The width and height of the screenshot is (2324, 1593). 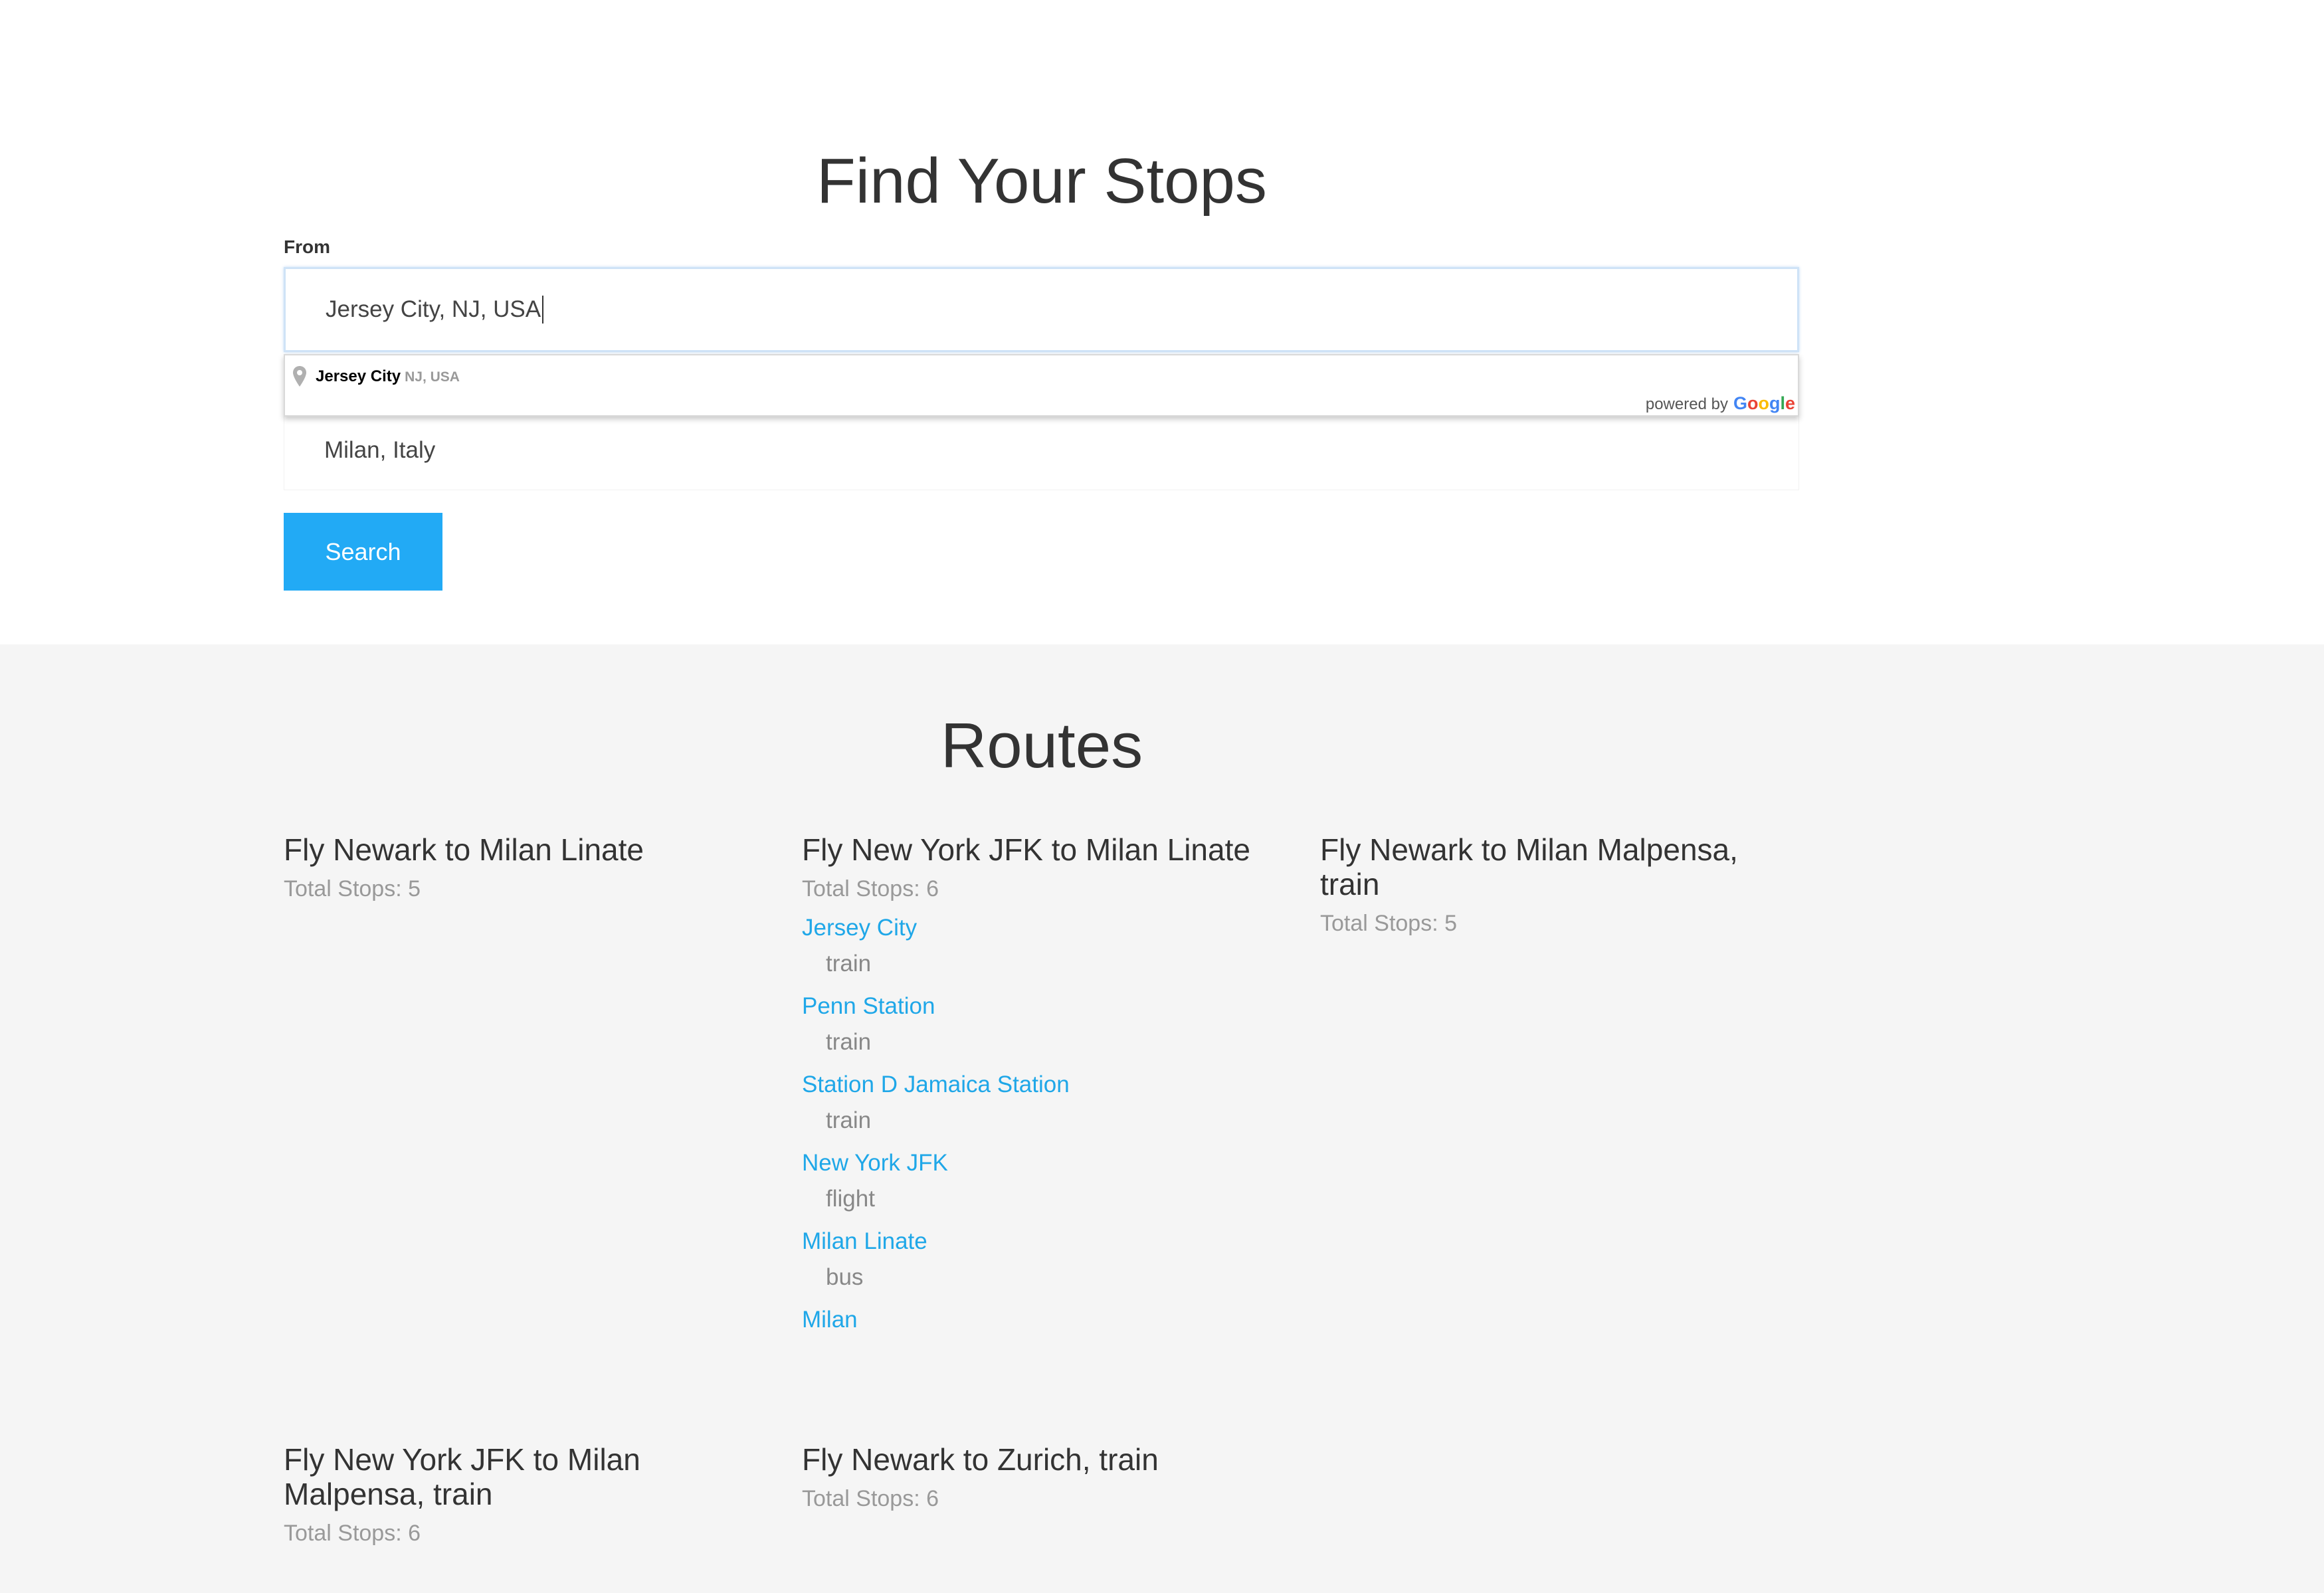 What do you see at coordinates (1044, 1024) in the screenshot?
I see `stop-item: Penn Station train` at bounding box center [1044, 1024].